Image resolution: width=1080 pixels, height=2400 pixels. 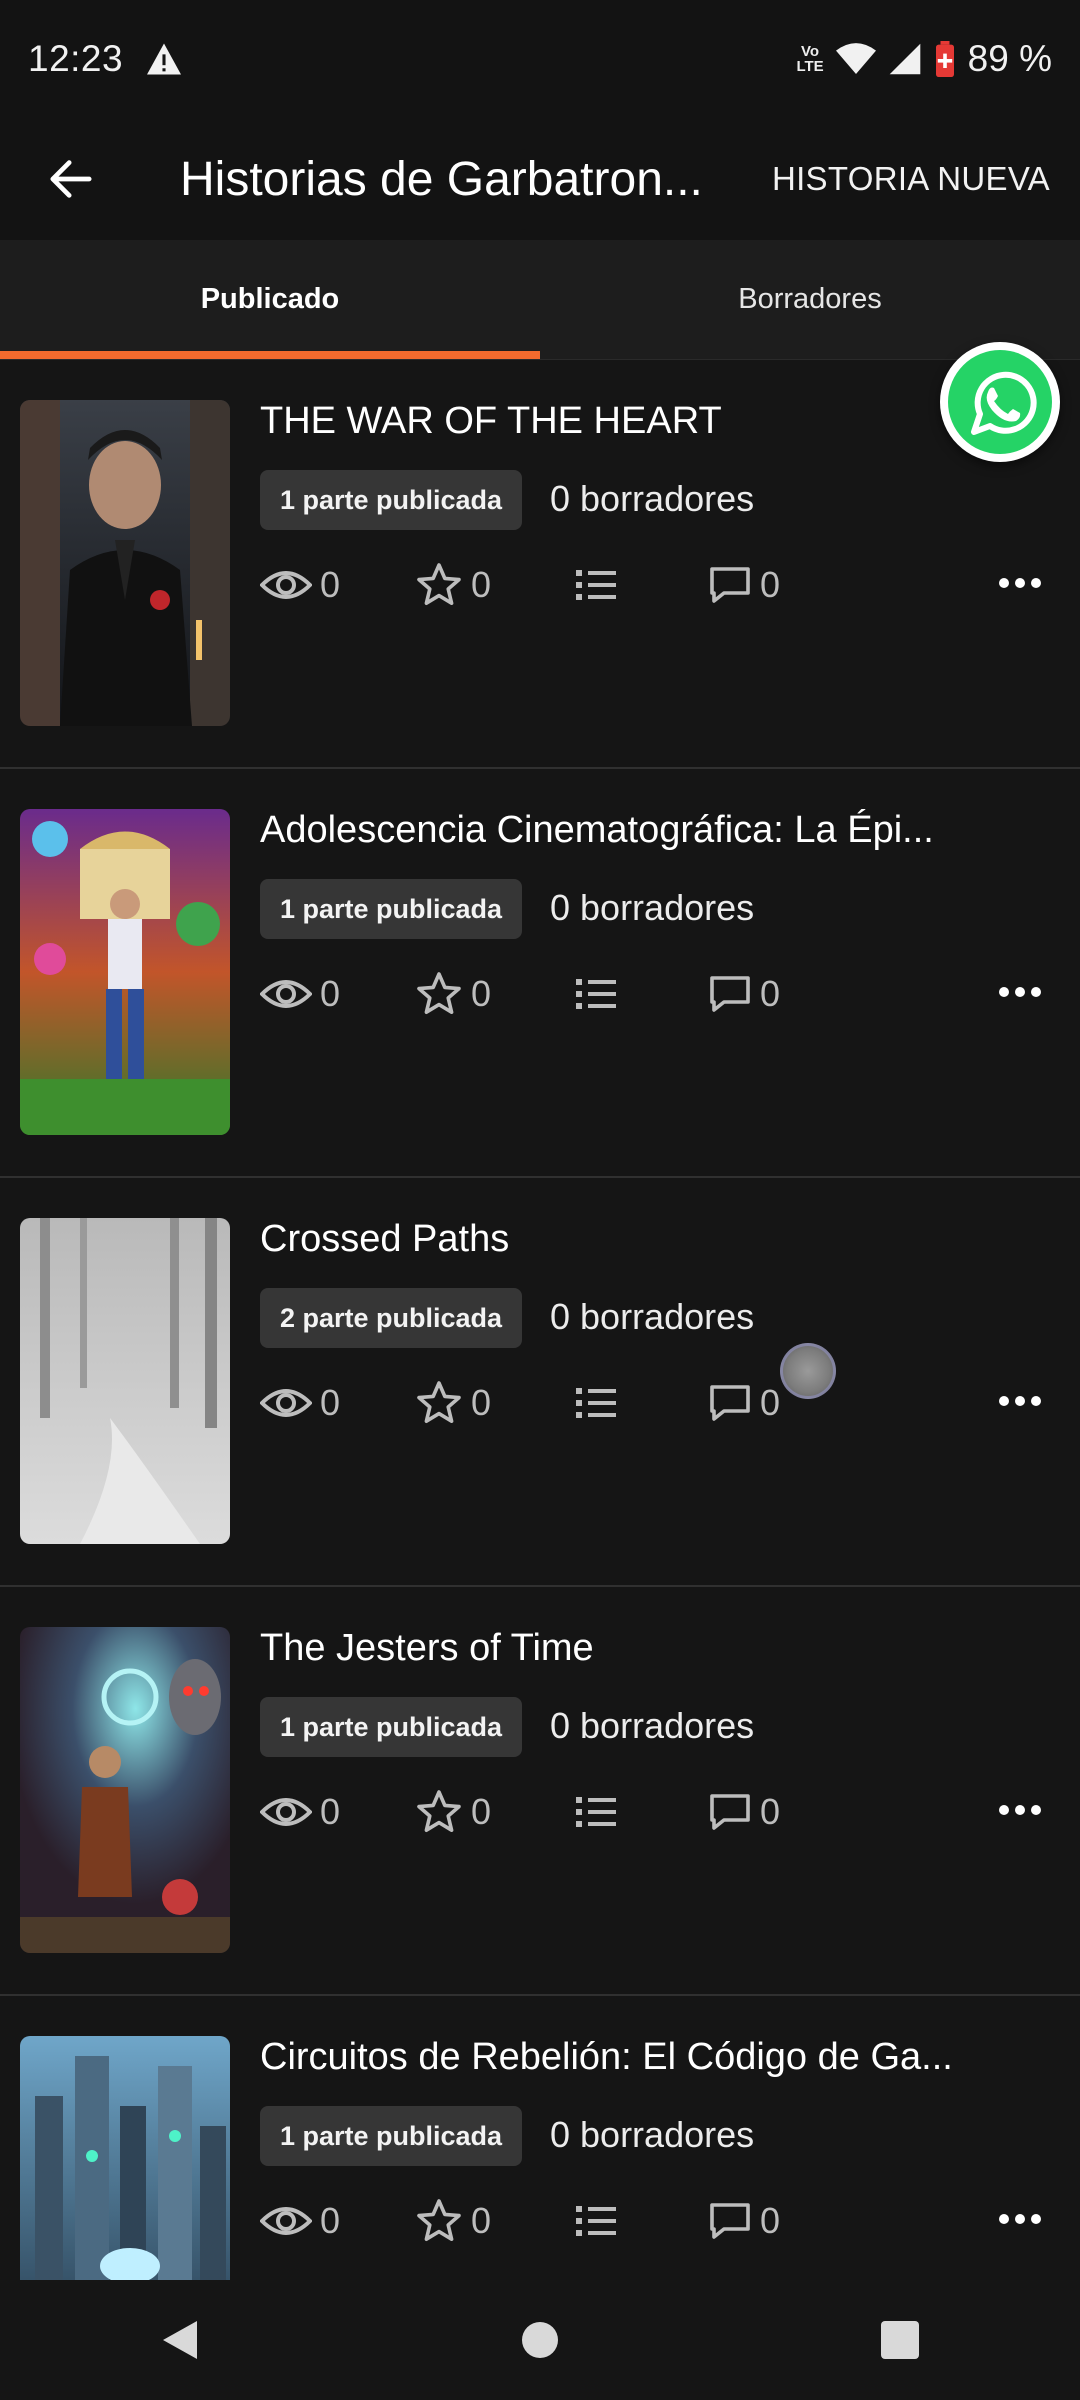 I want to click on status-time: 12:23, so click(x=76, y=58).